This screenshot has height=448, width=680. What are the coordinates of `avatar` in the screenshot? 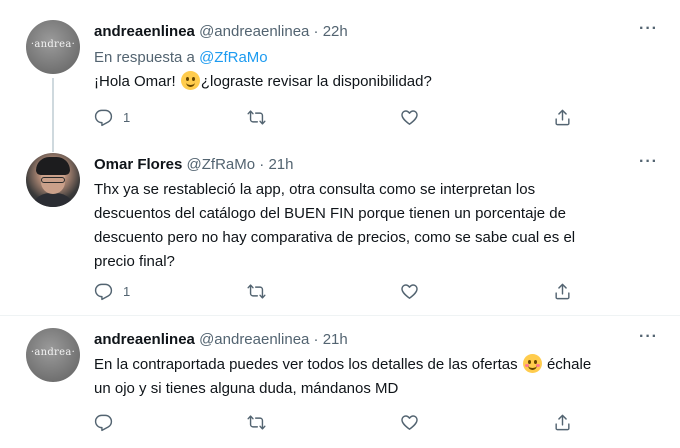 It's located at (53, 180).